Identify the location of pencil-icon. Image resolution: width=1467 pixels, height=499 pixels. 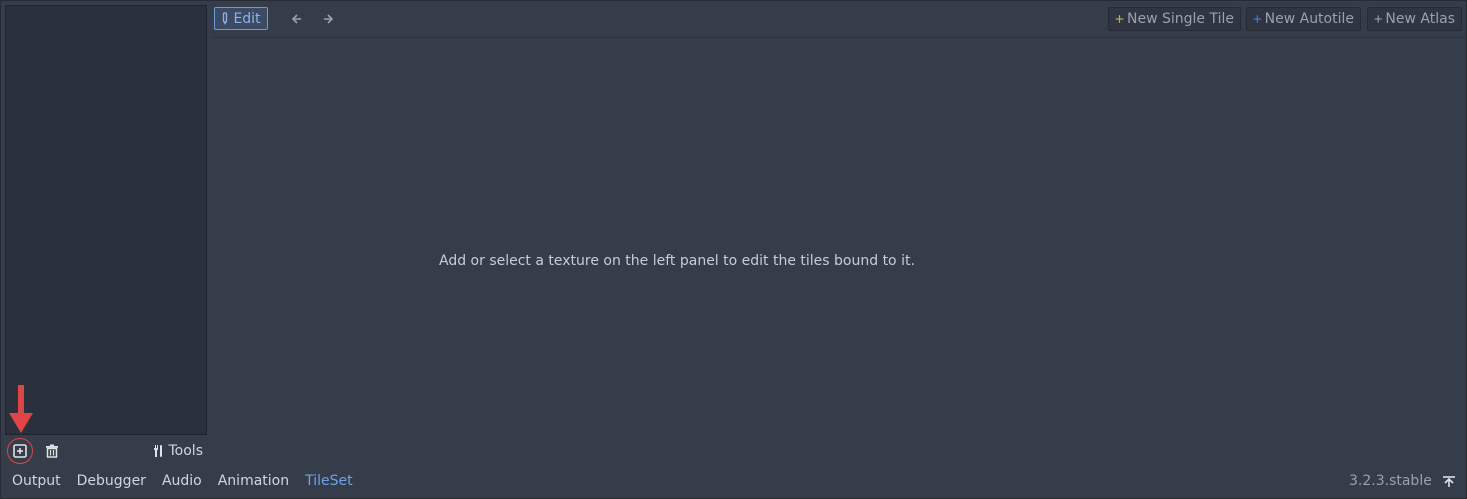
(225, 18).